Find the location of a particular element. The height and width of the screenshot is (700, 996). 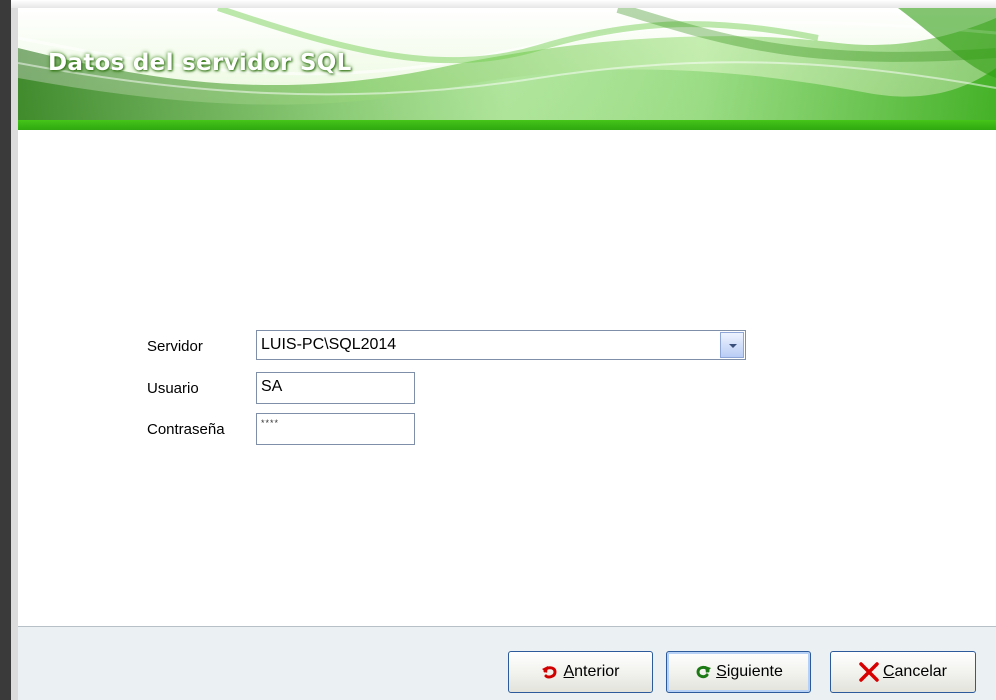

usuario-label: Usuario is located at coordinates (173, 388).